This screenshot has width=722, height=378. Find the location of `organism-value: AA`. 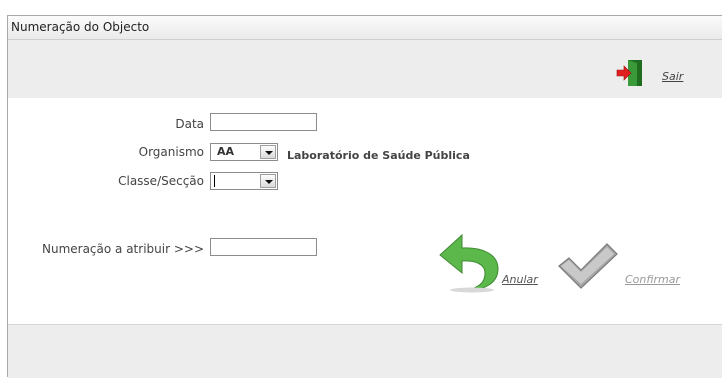

organism-value: AA is located at coordinates (226, 151).